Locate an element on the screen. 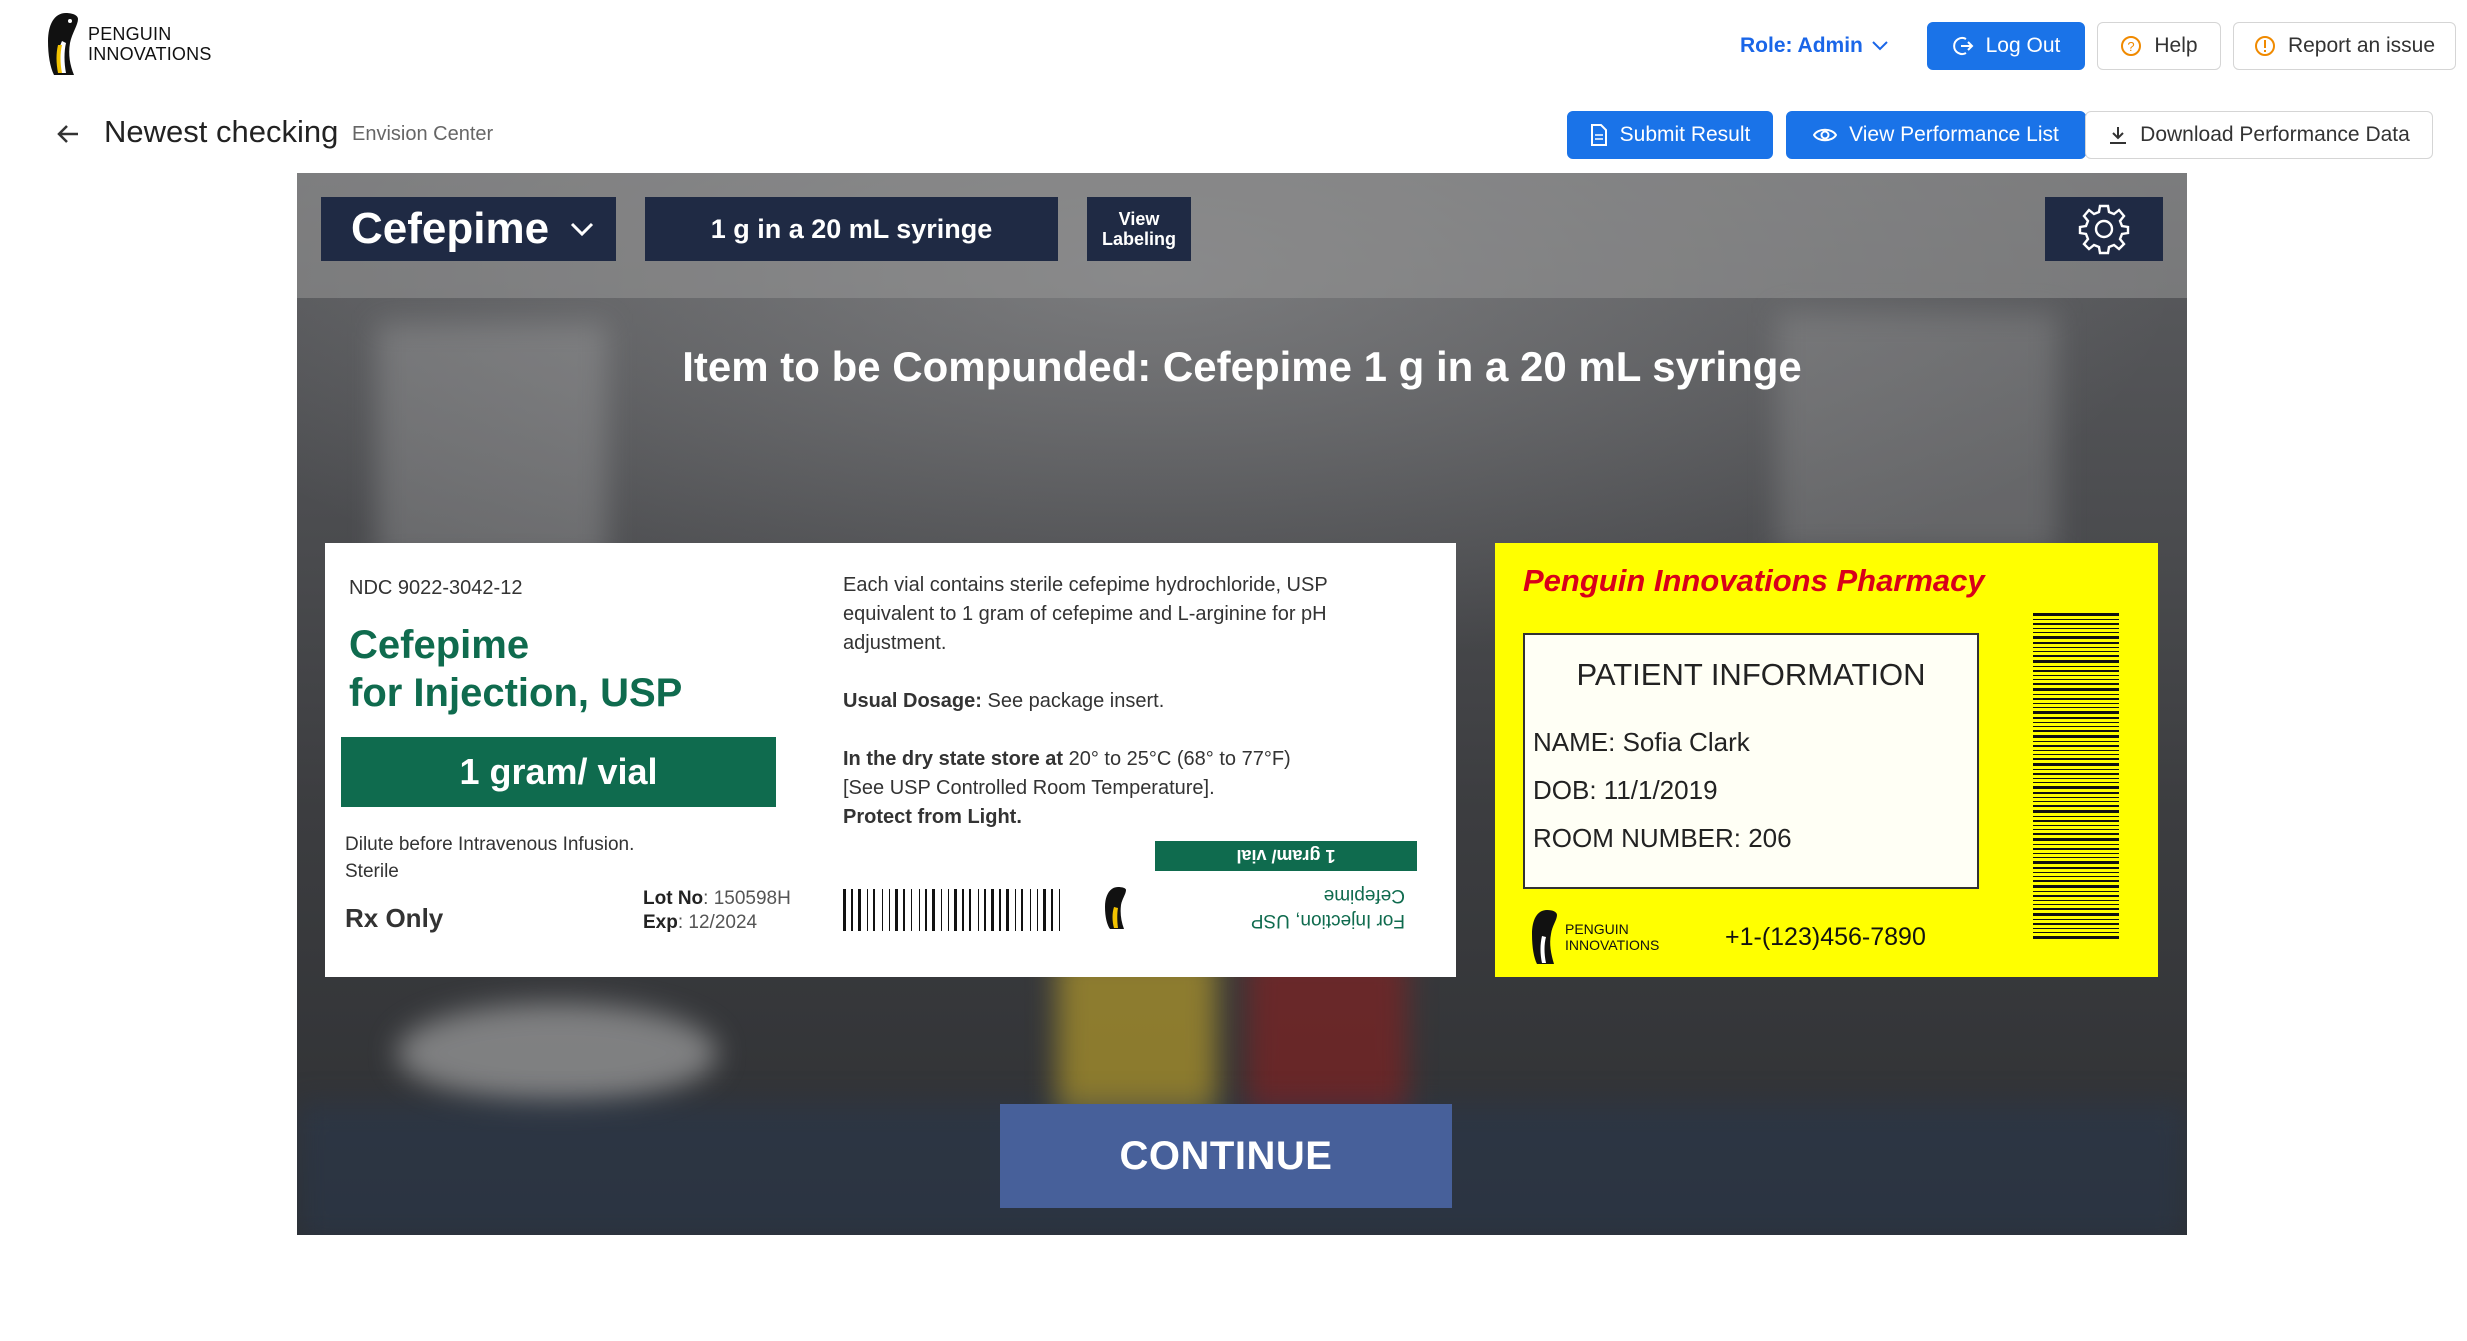 The image size is (2467, 1341). pharmacy-logo-line2: INNOVATIONS is located at coordinates (1612, 945).